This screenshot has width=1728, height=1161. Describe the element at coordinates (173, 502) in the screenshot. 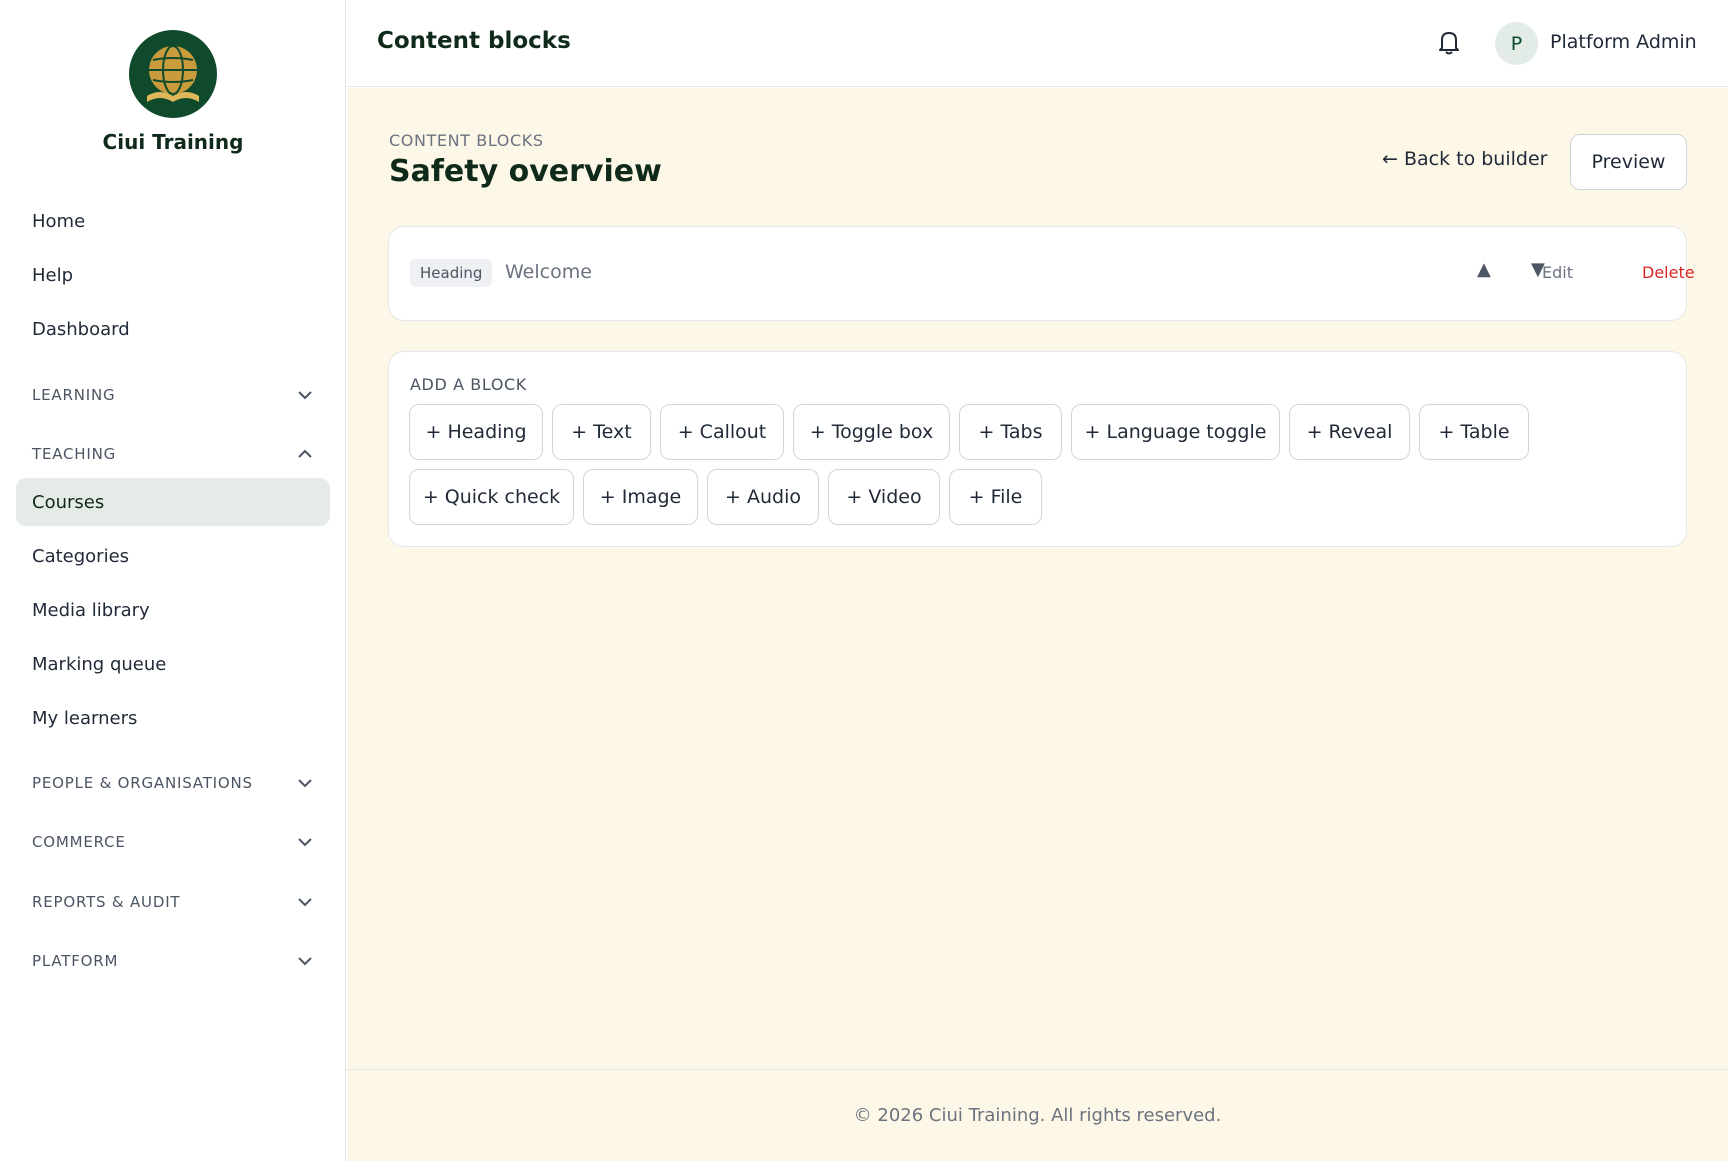

I see `sidebar-item-courses: Courses` at that location.